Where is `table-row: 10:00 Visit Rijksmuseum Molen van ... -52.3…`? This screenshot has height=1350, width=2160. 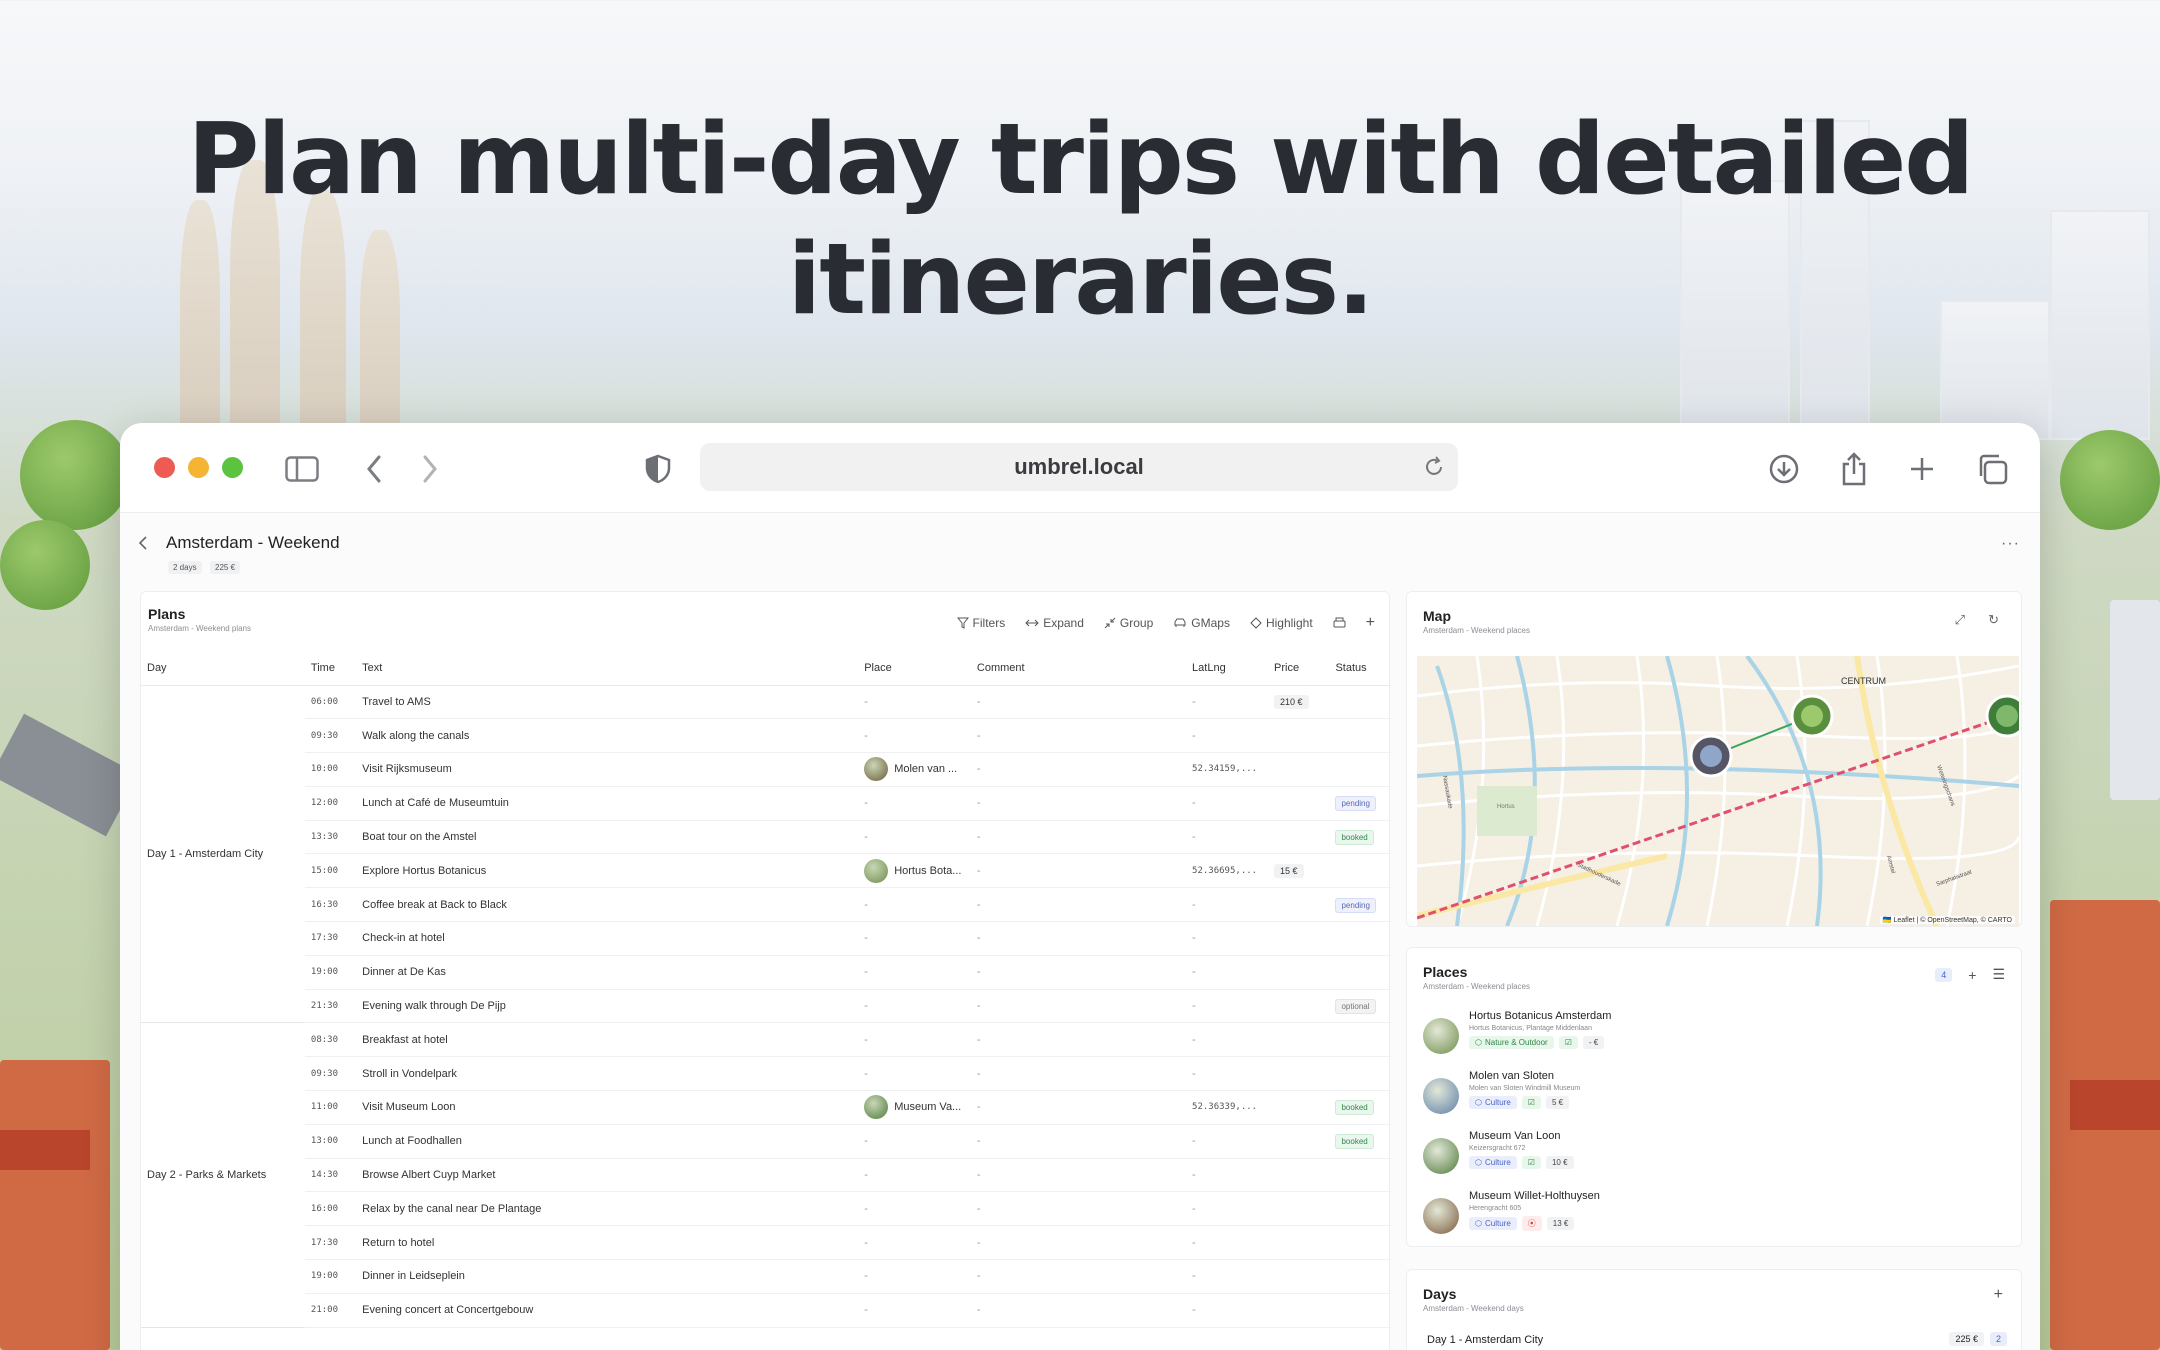
table-row: 10:00 Visit Rijksmuseum Molen van ... -52.3… is located at coordinates (766, 769).